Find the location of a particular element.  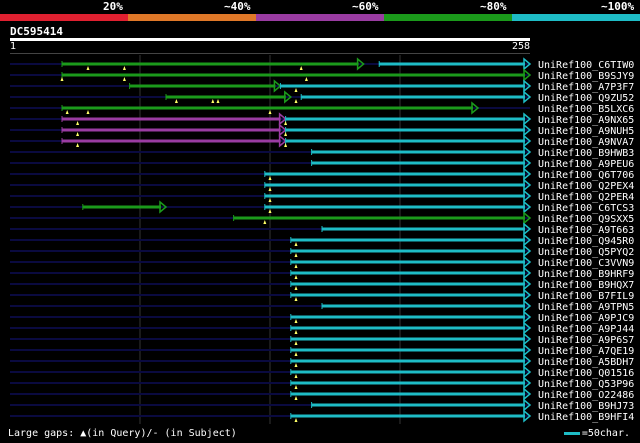

hit-label: UniRef100_A5BDH7 is located at coordinates (586, 362).